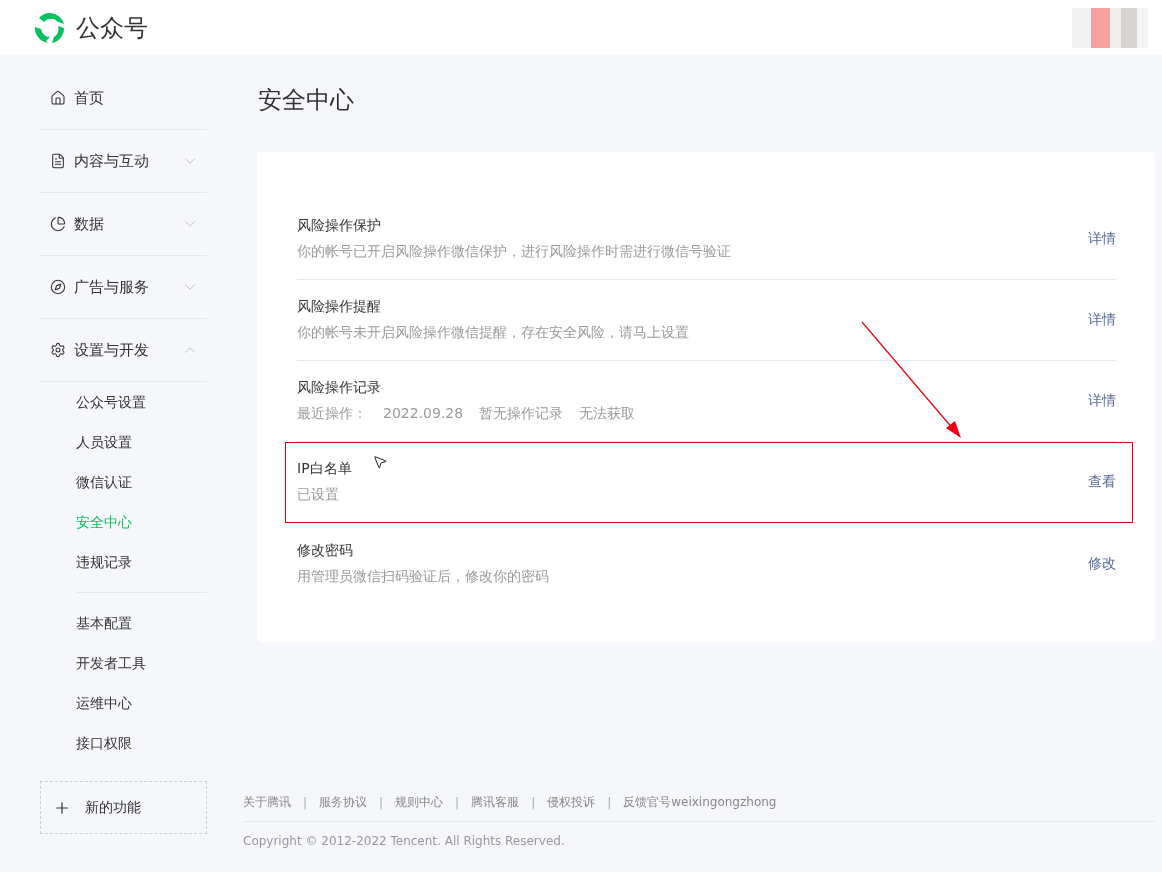 This screenshot has width=1162, height=872. What do you see at coordinates (339, 226) in the screenshot?
I see `setting-title: 风险操作保护` at bounding box center [339, 226].